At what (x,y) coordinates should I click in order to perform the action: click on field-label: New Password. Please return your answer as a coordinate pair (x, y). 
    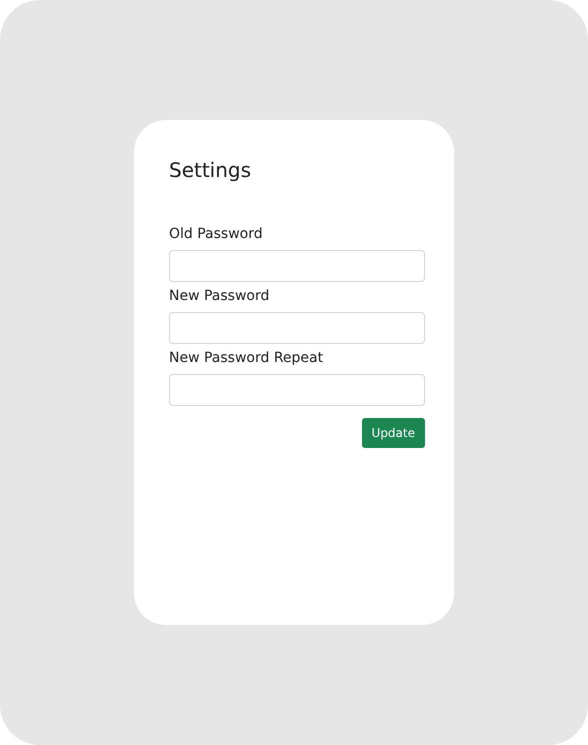
    Looking at the image, I should click on (219, 296).